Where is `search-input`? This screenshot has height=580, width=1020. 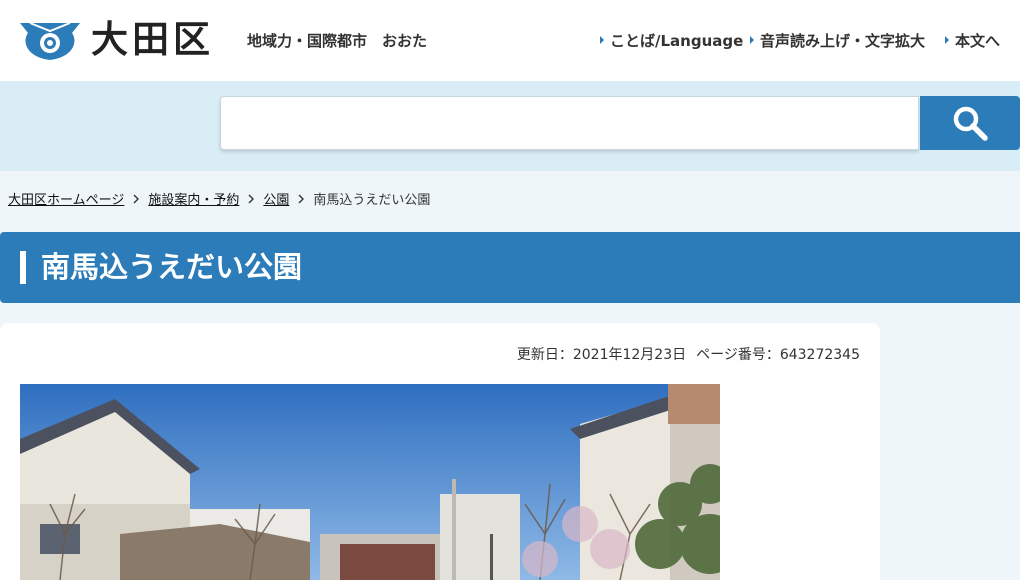 search-input is located at coordinates (569, 123).